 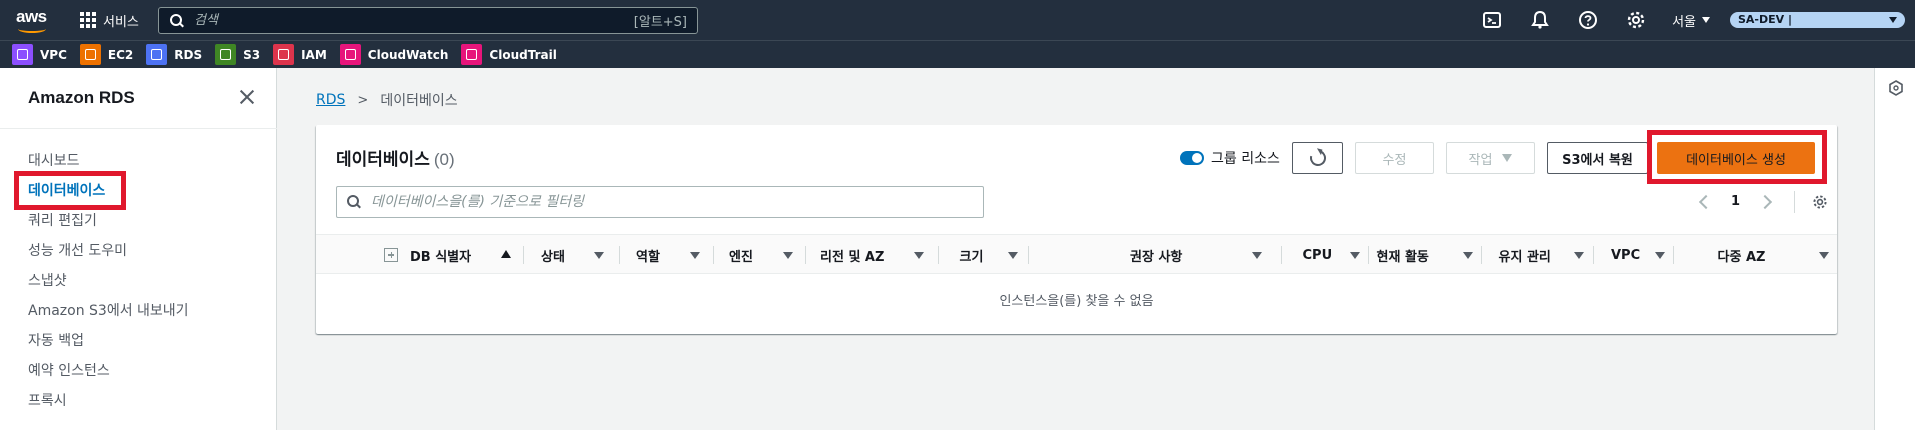 I want to click on breadcrumb-rds-link: RDS, so click(x=330, y=100).